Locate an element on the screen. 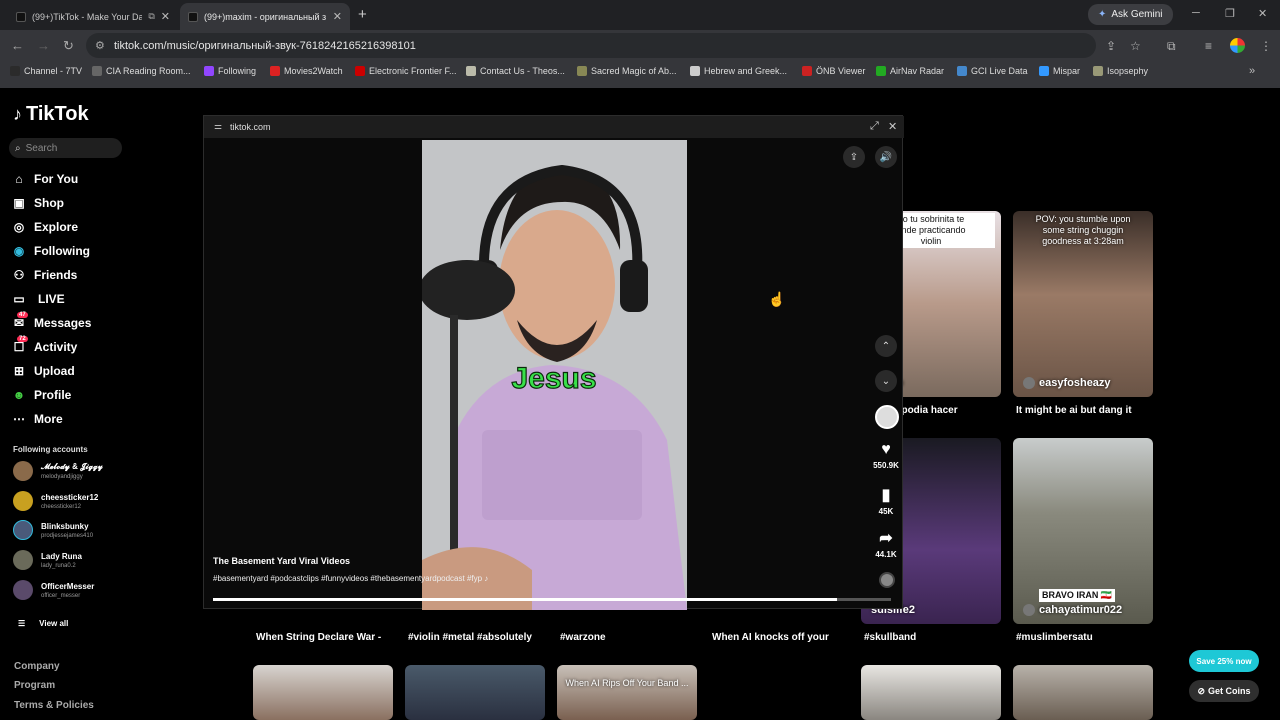 This screenshot has width=1280, height=720. back-icon: ← is located at coordinates (17, 45).